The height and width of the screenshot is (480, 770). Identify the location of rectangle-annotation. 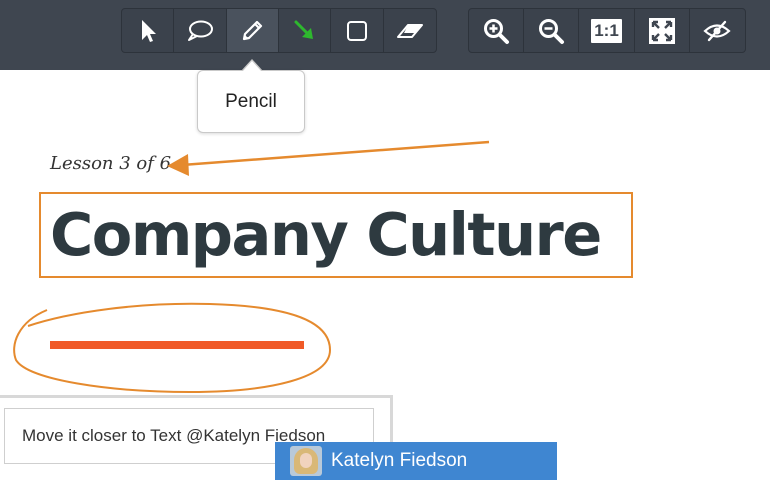
(336, 235).